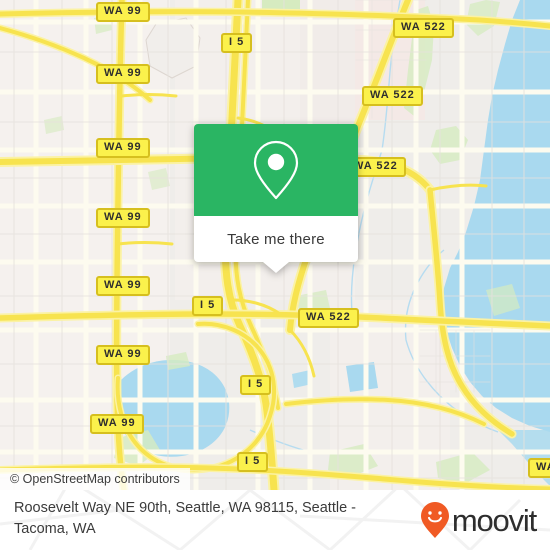 This screenshot has width=550, height=550. I want to click on location-popup-card: Take me there, so click(276, 198).